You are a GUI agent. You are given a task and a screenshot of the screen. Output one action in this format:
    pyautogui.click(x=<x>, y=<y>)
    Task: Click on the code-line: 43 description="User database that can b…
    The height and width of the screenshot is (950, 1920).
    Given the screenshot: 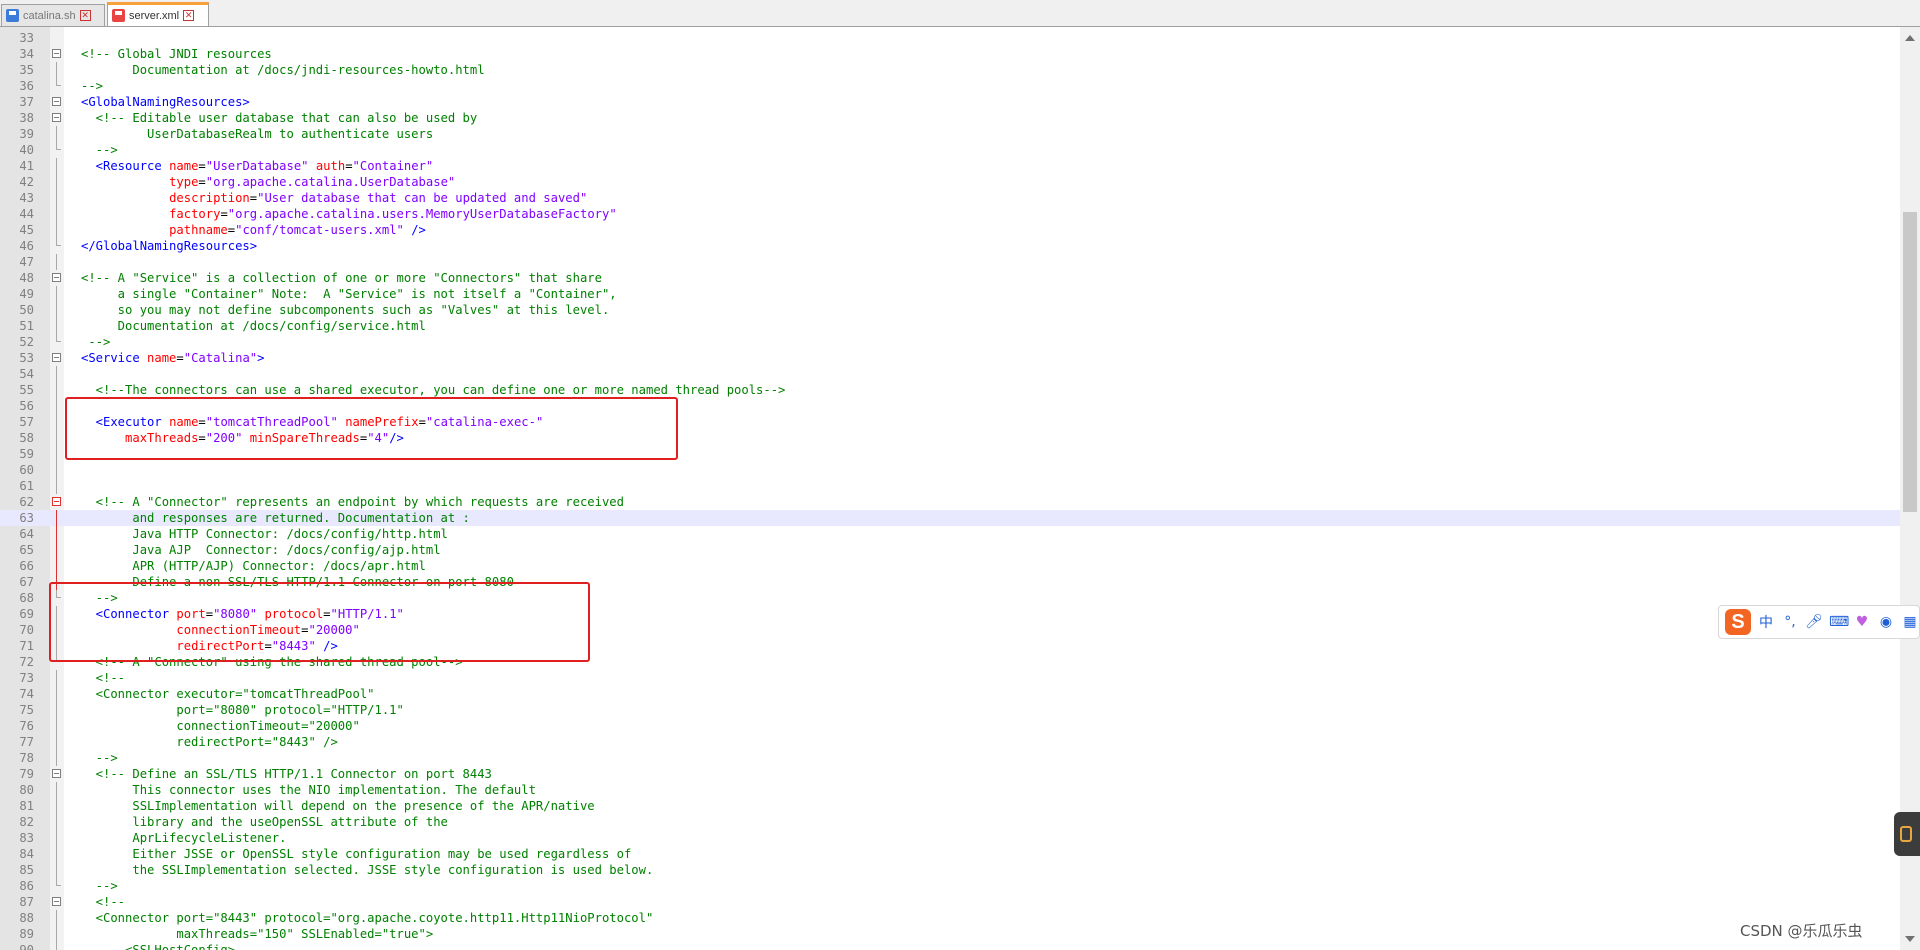 What is the action you would take?
    pyautogui.click(x=950, y=198)
    